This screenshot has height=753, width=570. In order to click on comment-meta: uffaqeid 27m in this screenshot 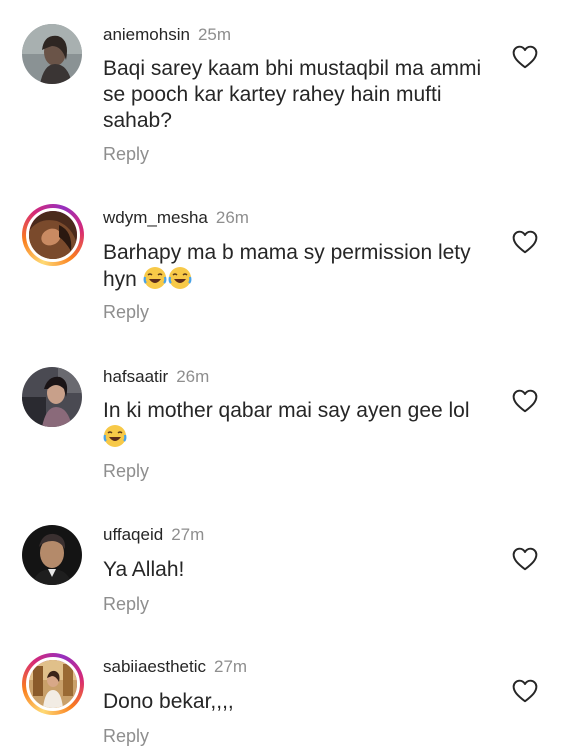, I will do `click(153, 535)`.